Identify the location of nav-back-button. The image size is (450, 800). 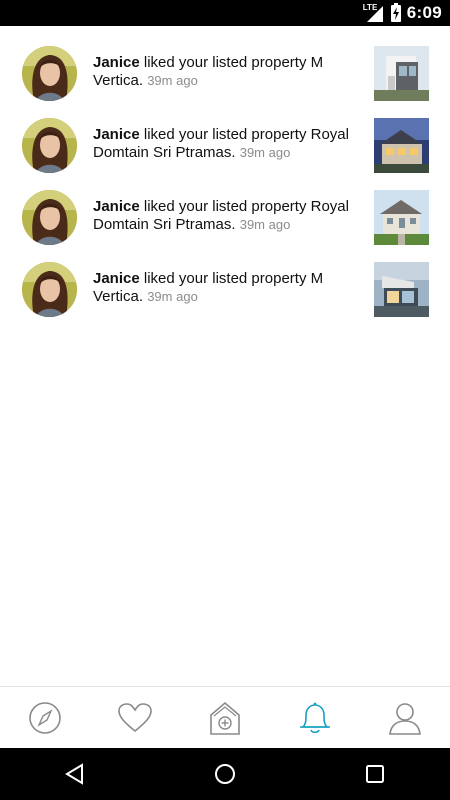
(75, 774).